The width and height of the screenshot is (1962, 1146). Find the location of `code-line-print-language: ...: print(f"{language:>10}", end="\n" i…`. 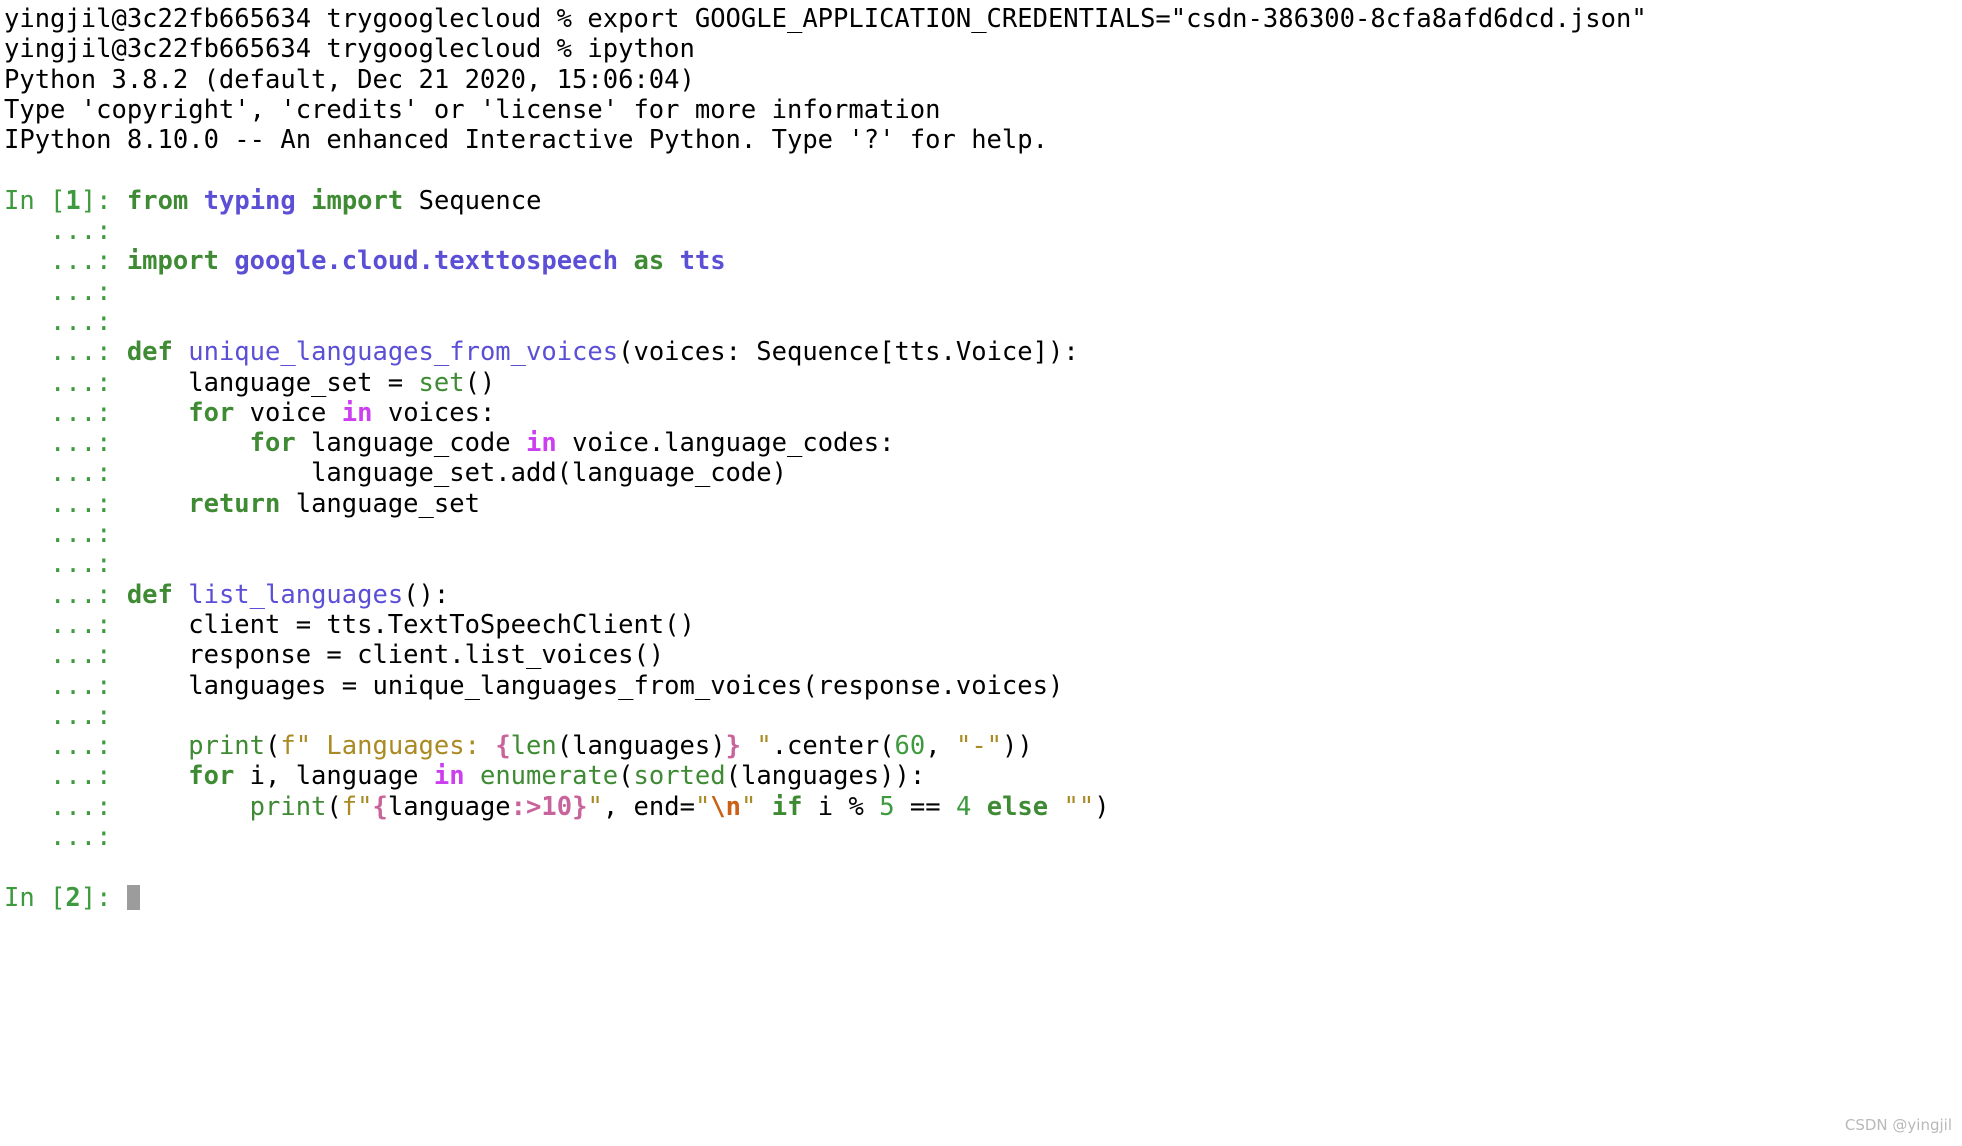

code-line-print-language: ...: print(f"{language:>10}", end="\n" i… is located at coordinates (983, 807).